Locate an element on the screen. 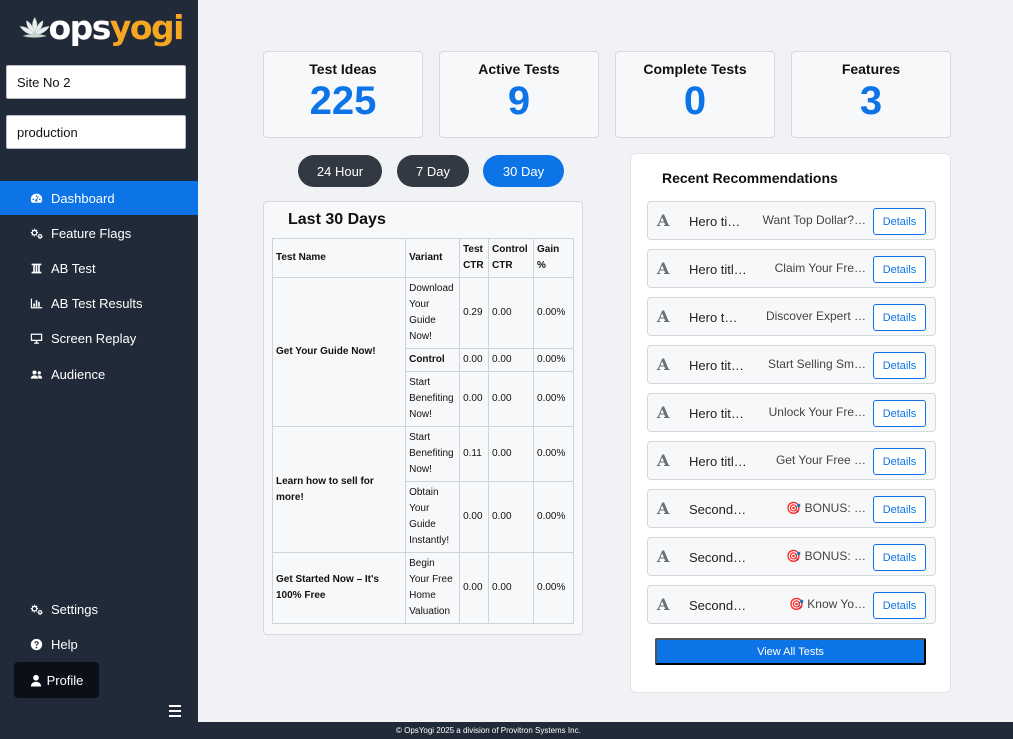 The height and width of the screenshot is (739, 1013). environment-input is located at coordinates (96, 132).